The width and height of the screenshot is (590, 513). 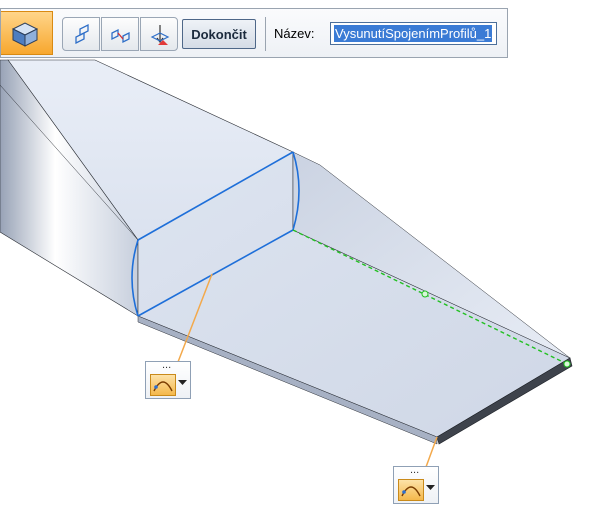 I want to click on name-field-value: VysunutíSpojenímProfilů_1, so click(x=413, y=33).